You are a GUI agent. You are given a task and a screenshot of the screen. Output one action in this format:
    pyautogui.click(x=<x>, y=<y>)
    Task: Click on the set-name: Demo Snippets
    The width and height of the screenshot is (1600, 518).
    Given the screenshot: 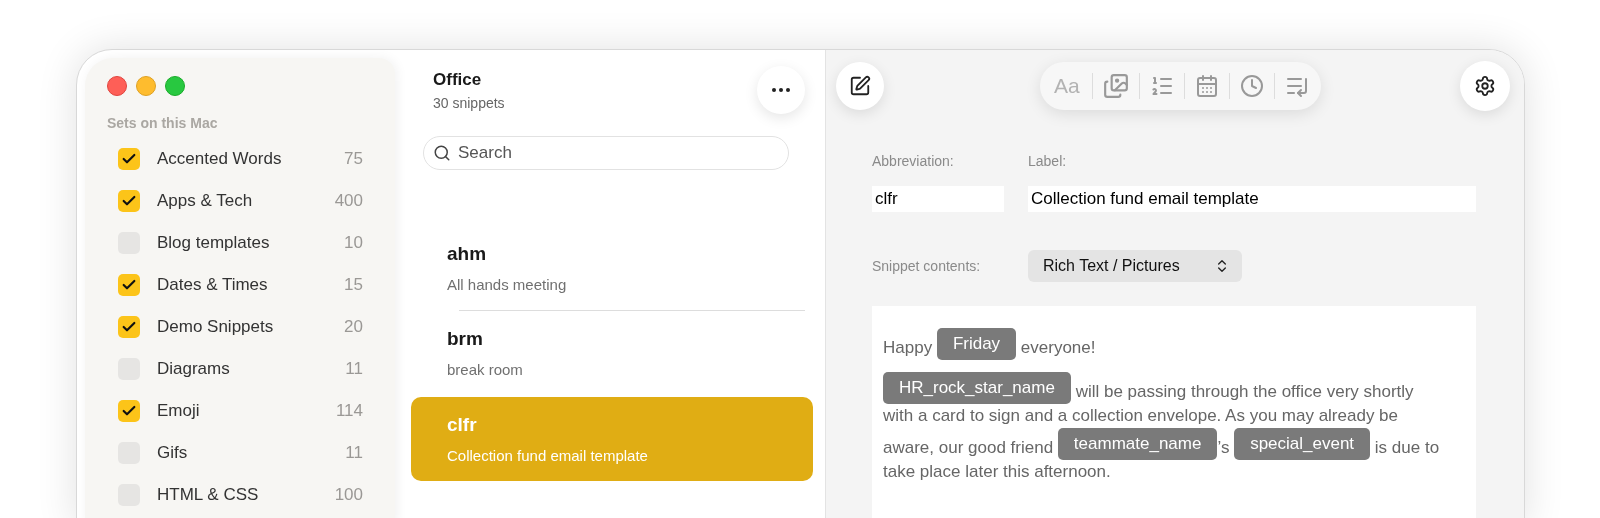 What is the action you would take?
    pyautogui.click(x=215, y=327)
    